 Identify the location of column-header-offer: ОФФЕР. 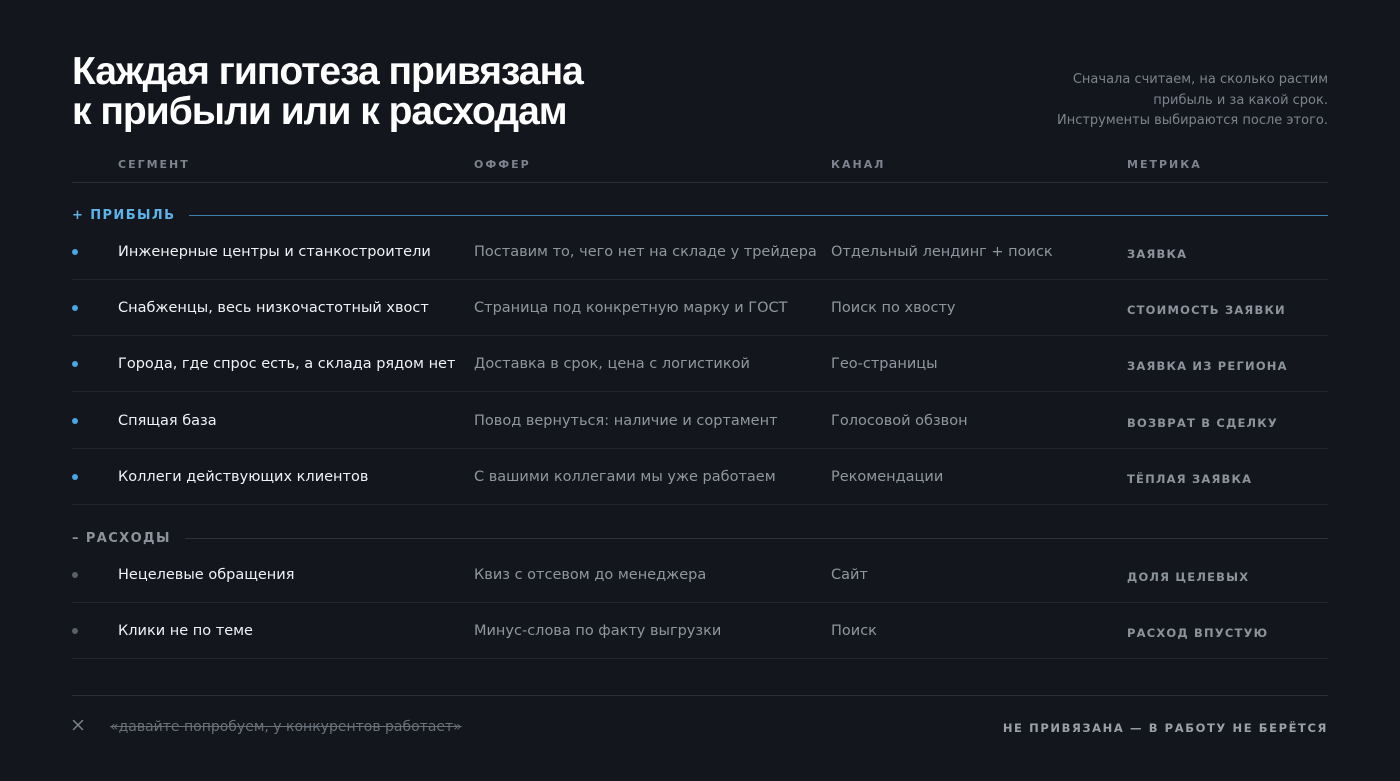
(502, 164).